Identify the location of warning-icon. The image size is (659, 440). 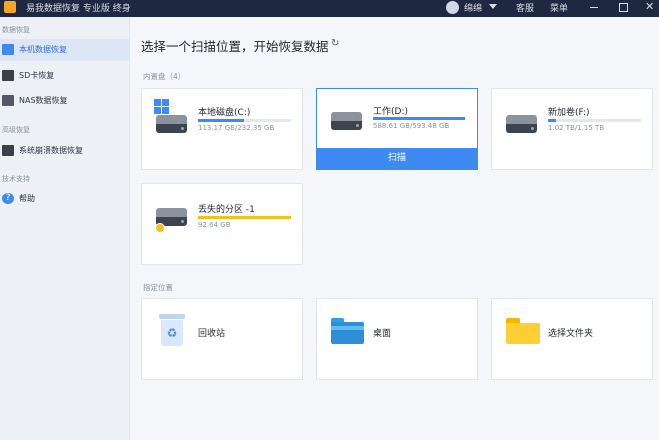
(160, 228).